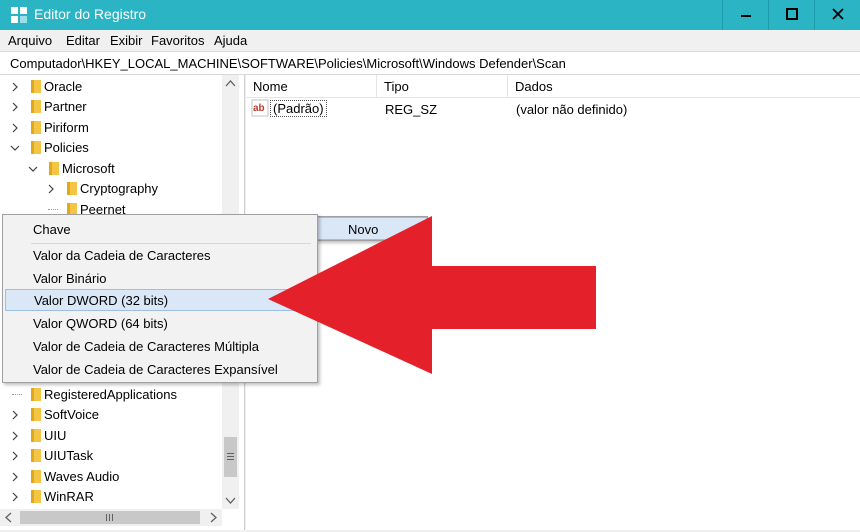 The height and width of the screenshot is (532, 860). Describe the element at coordinates (114, 456) in the screenshot. I see `tree-item-uiutask: UIUTask` at that location.